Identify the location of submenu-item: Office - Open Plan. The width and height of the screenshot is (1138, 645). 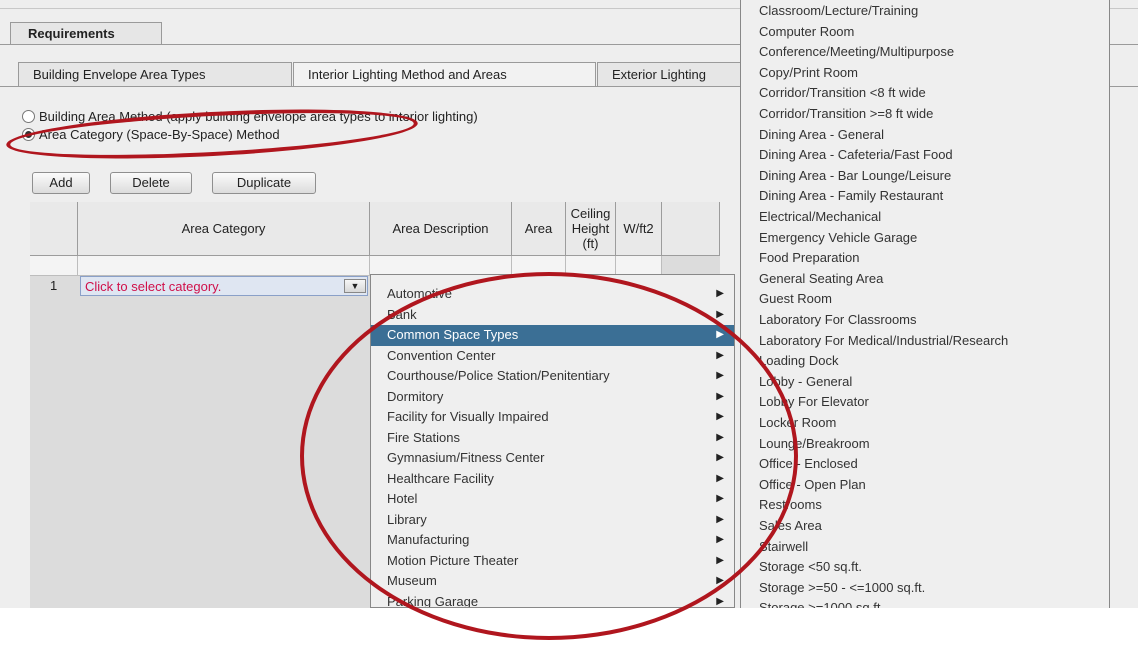
(925, 485).